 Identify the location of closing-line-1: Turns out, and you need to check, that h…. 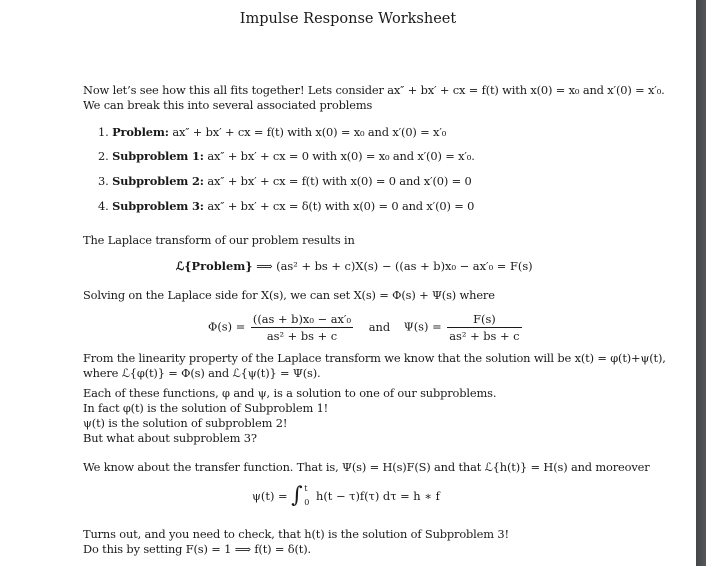
(296, 534).